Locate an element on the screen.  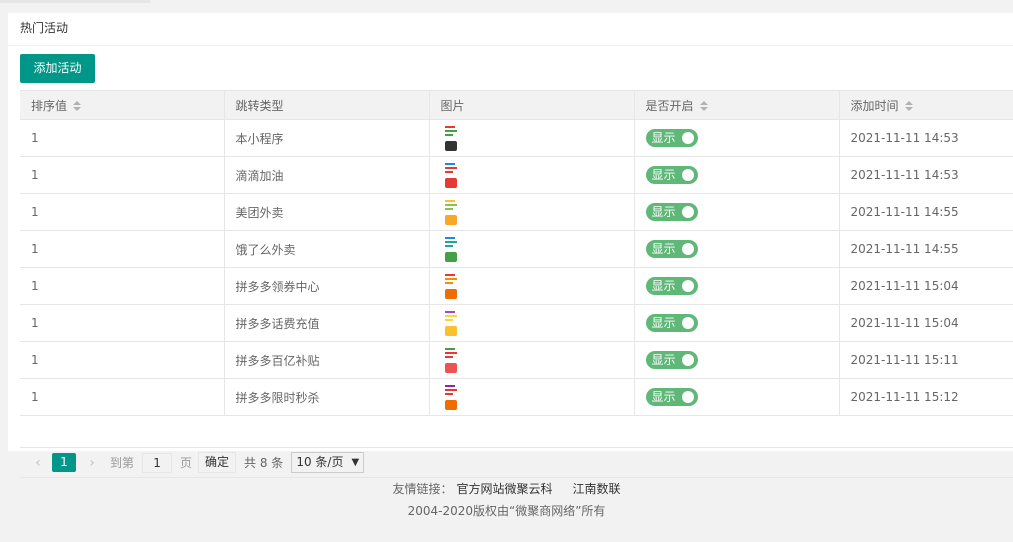
table-row: 1 拼多多百亿补贴 显示 2021-11-11 15:11 is located at coordinates (516, 360).